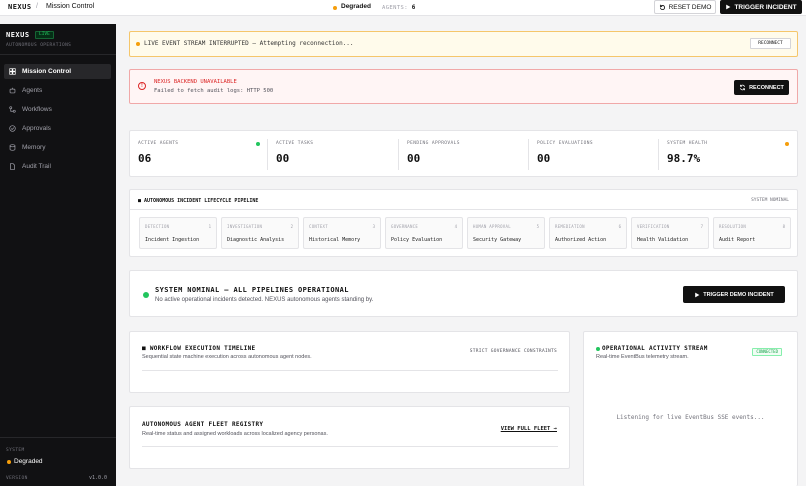  I want to click on connected-dot-icon, so click(598, 349).